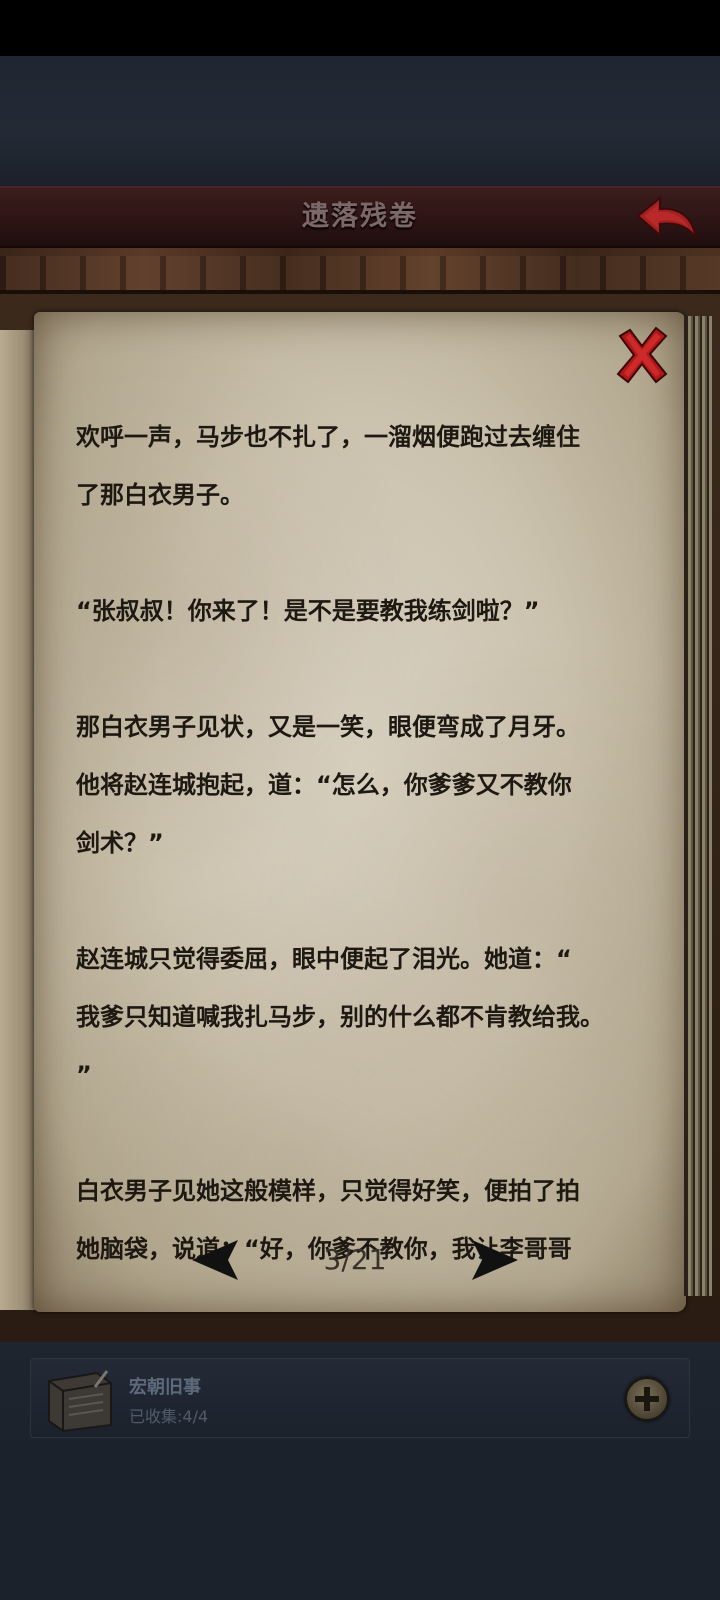 This screenshot has width=720, height=1600. What do you see at coordinates (360, 121) in the screenshot?
I see `background-top` at bounding box center [360, 121].